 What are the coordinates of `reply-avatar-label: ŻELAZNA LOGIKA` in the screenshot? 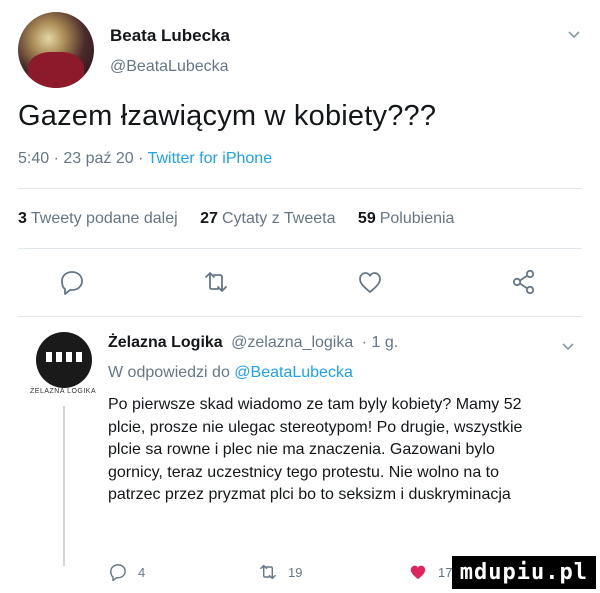 It's located at (63, 391).